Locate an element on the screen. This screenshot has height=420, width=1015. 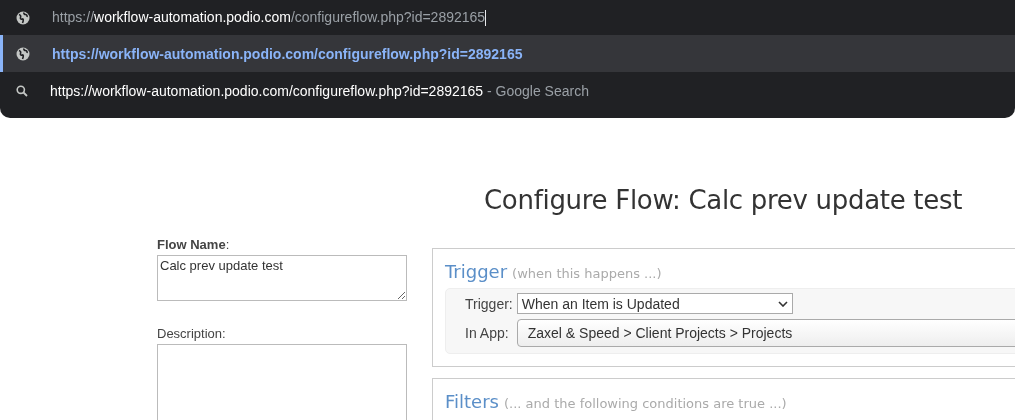
page-title: Configure Flow: Calc prev update test is located at coordinates (724, 200).